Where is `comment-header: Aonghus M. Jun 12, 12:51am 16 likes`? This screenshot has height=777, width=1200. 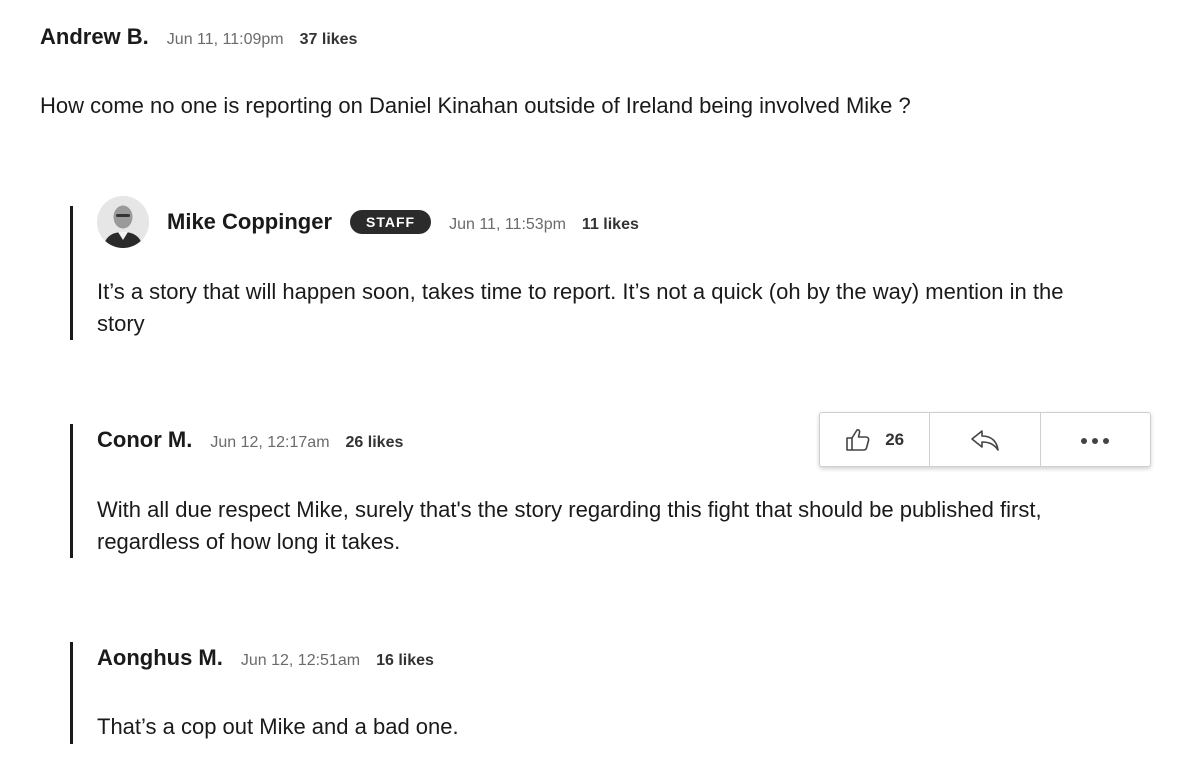
comment-header: Aonghus M. Jun 12, 12:51am 16 likes is located at coordinates (265, 658).